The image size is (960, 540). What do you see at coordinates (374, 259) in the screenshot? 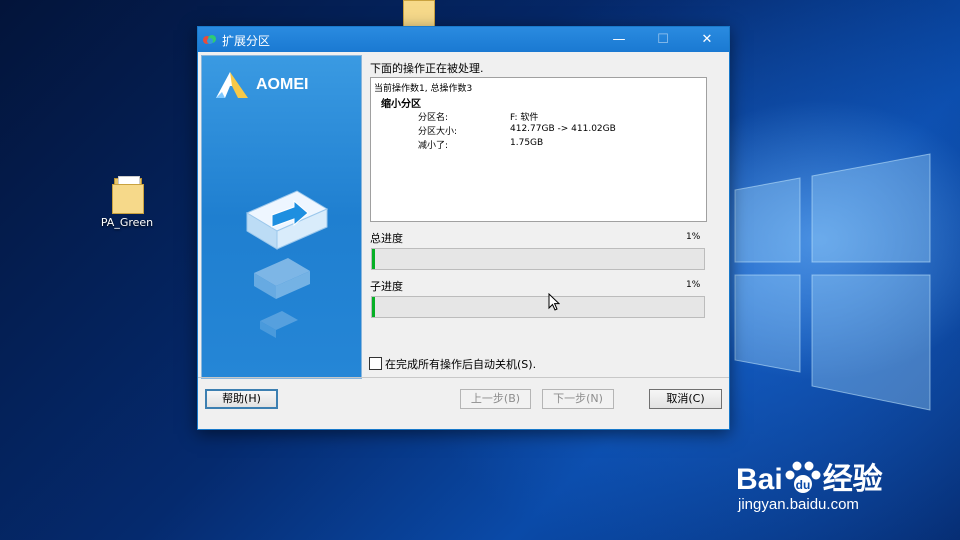
I see `total-progress-fill` at bounding box center [374, 259].